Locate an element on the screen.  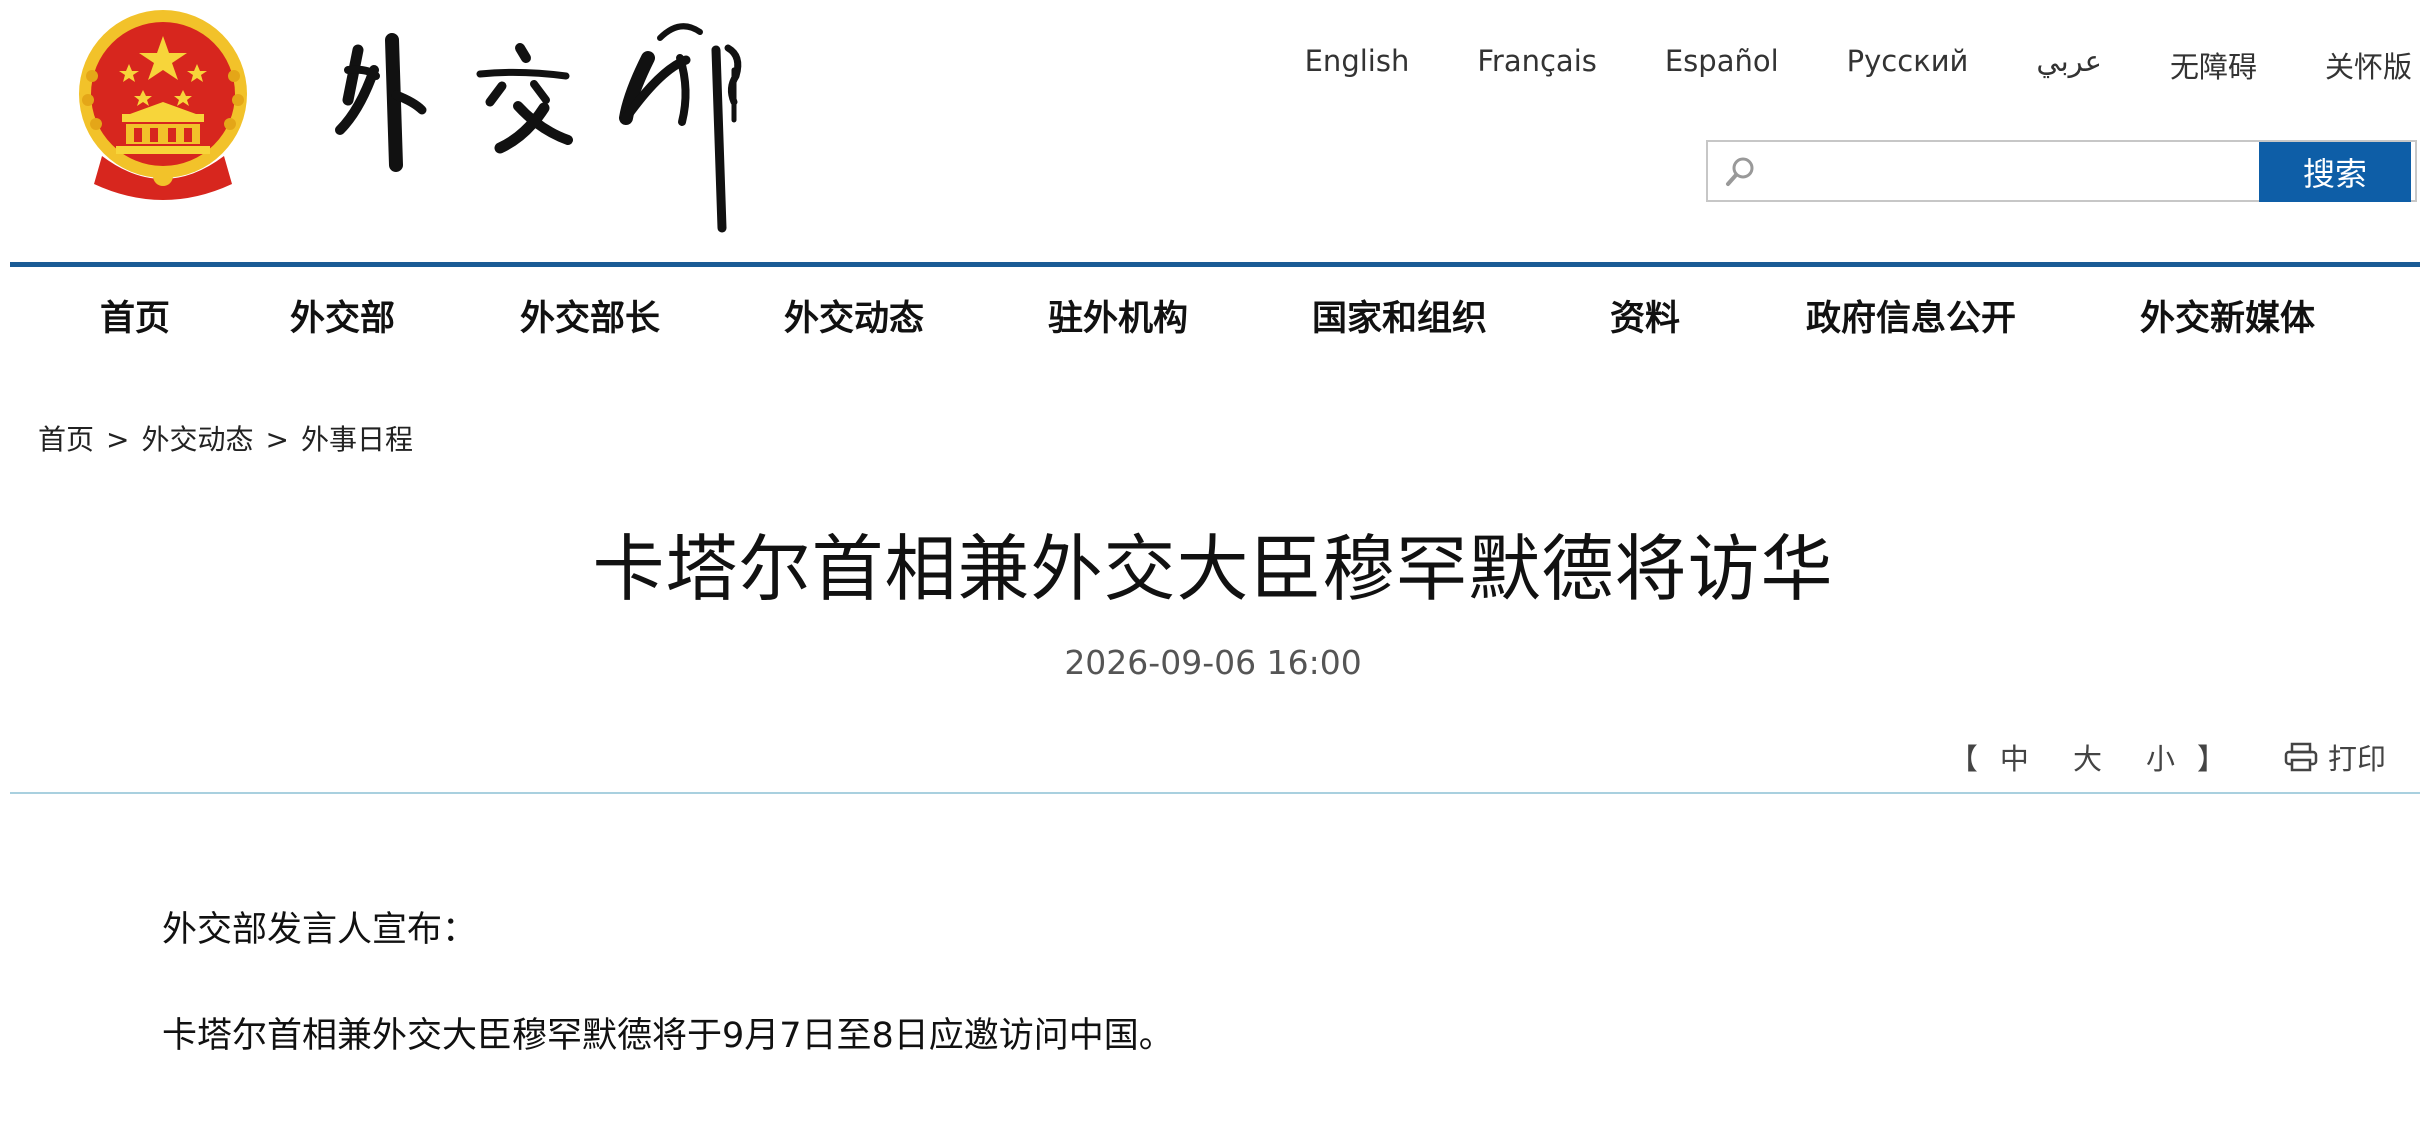
breadcrumb-home: 首页 is located at coordinates (66, 439).